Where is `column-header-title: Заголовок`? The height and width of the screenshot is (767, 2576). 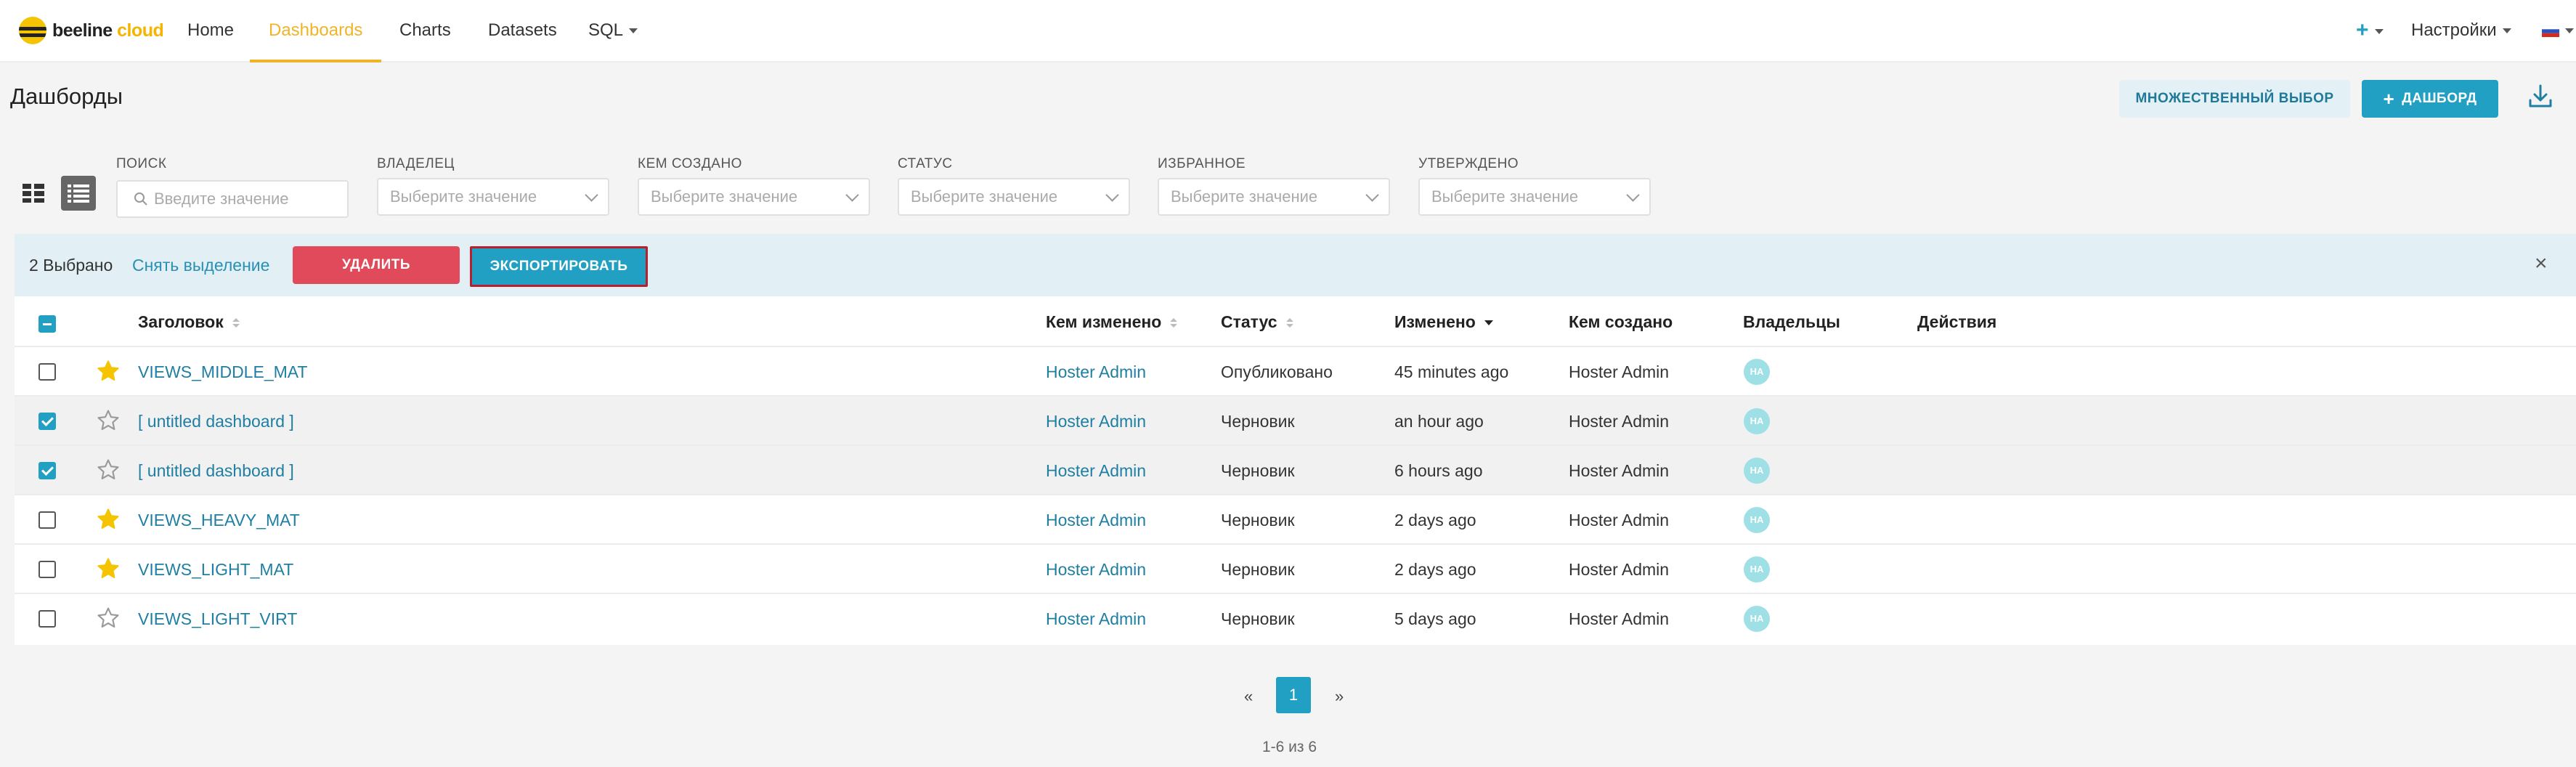
column-header-title: Заголовок is located at coordinates (189, 322).